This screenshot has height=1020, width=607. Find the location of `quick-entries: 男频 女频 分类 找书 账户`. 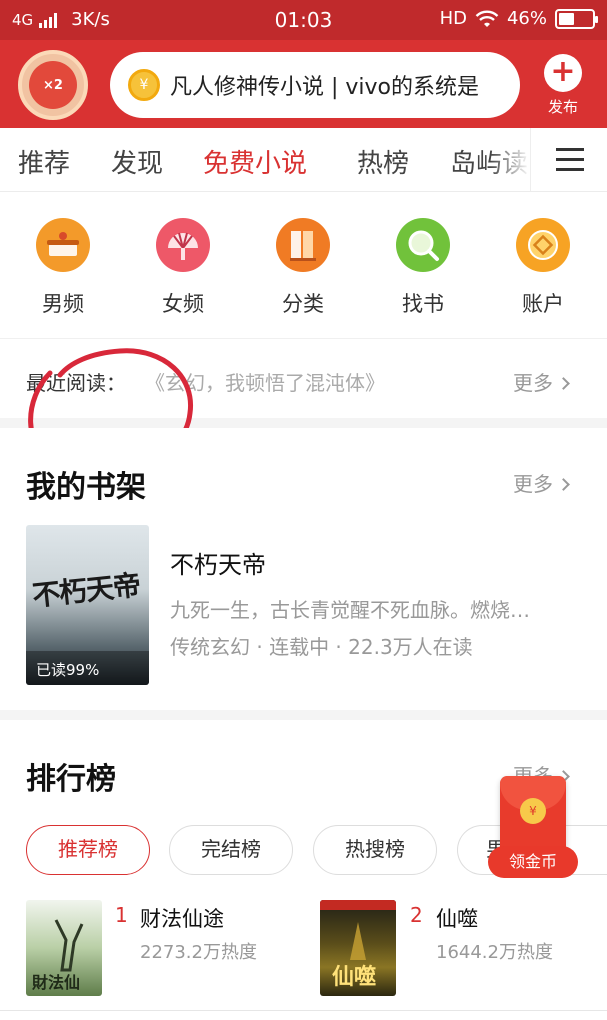

quick-entries: 男频 女频 分类 找书 账户 is located at coordinates (303, 265).